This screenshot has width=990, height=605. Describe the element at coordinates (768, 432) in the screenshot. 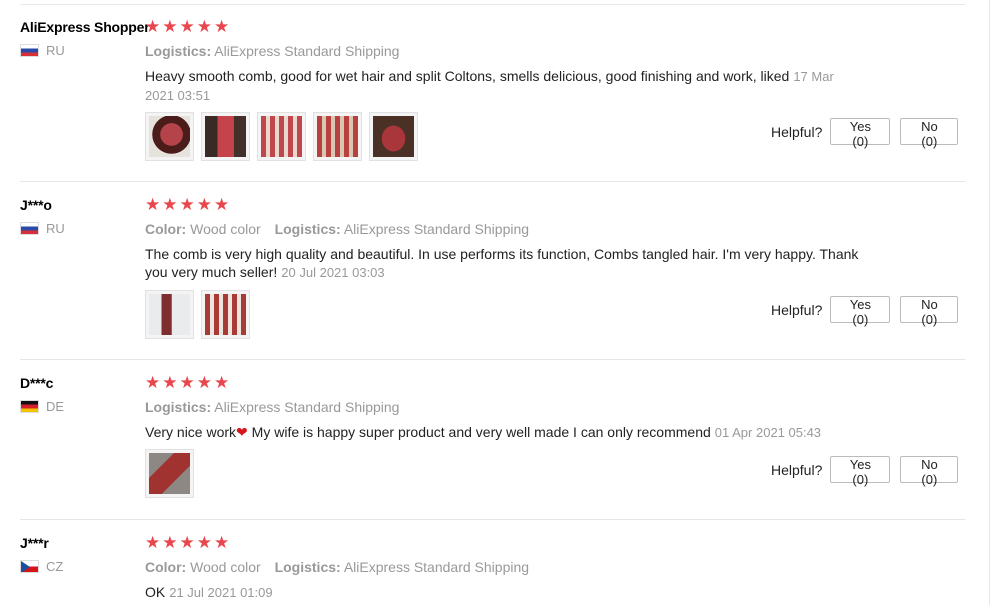

I see `review-date: 01 Apr 2021 05:43` at that location.